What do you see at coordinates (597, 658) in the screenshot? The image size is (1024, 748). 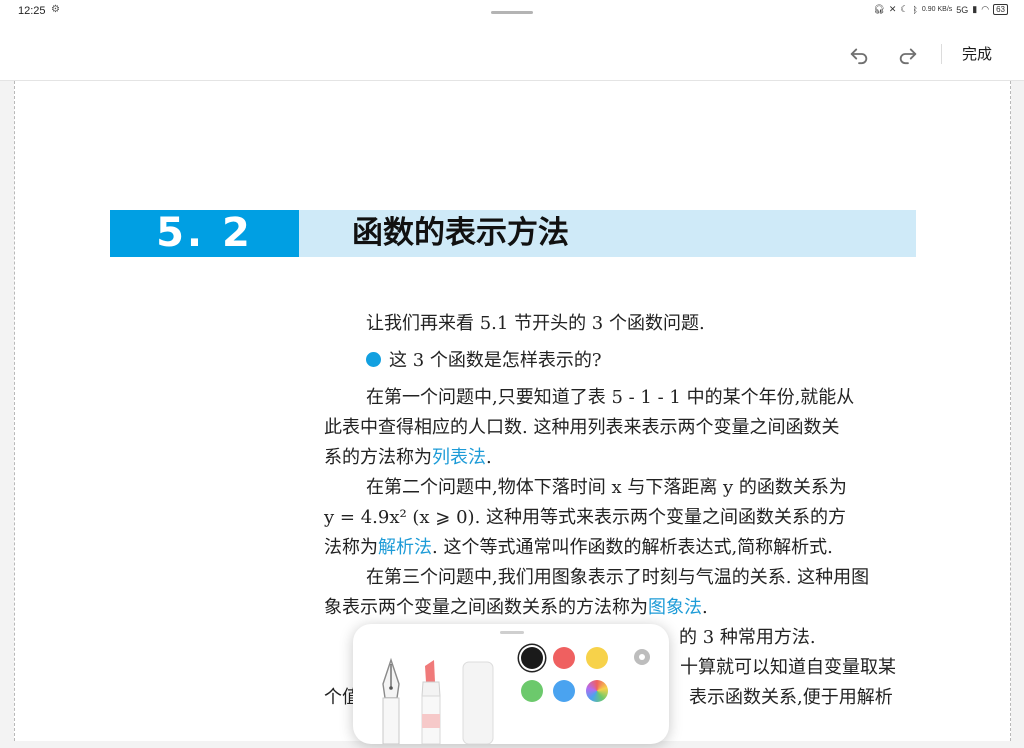 I see `color-swatch-yellow` at bounding box center [597, 658].